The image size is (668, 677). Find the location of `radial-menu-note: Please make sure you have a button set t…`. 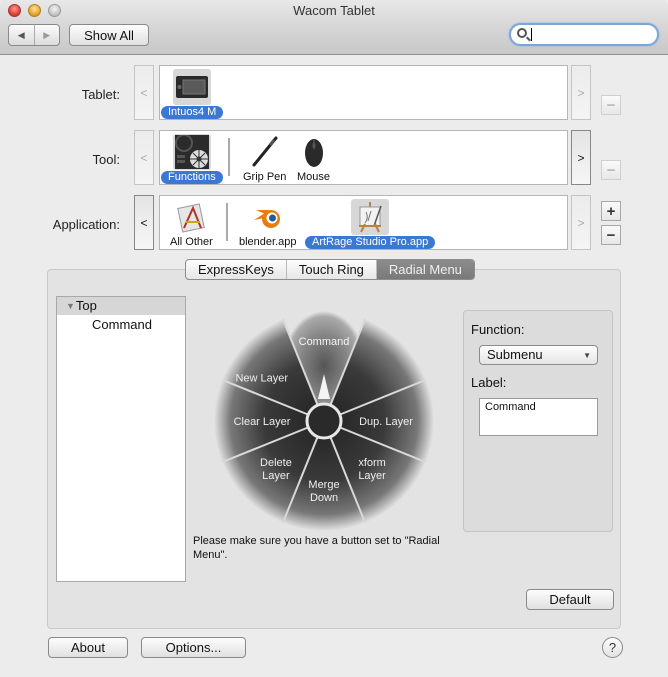

radial-menu-note: Please make sure you have a button set t… is located at coordinates (316, 548).